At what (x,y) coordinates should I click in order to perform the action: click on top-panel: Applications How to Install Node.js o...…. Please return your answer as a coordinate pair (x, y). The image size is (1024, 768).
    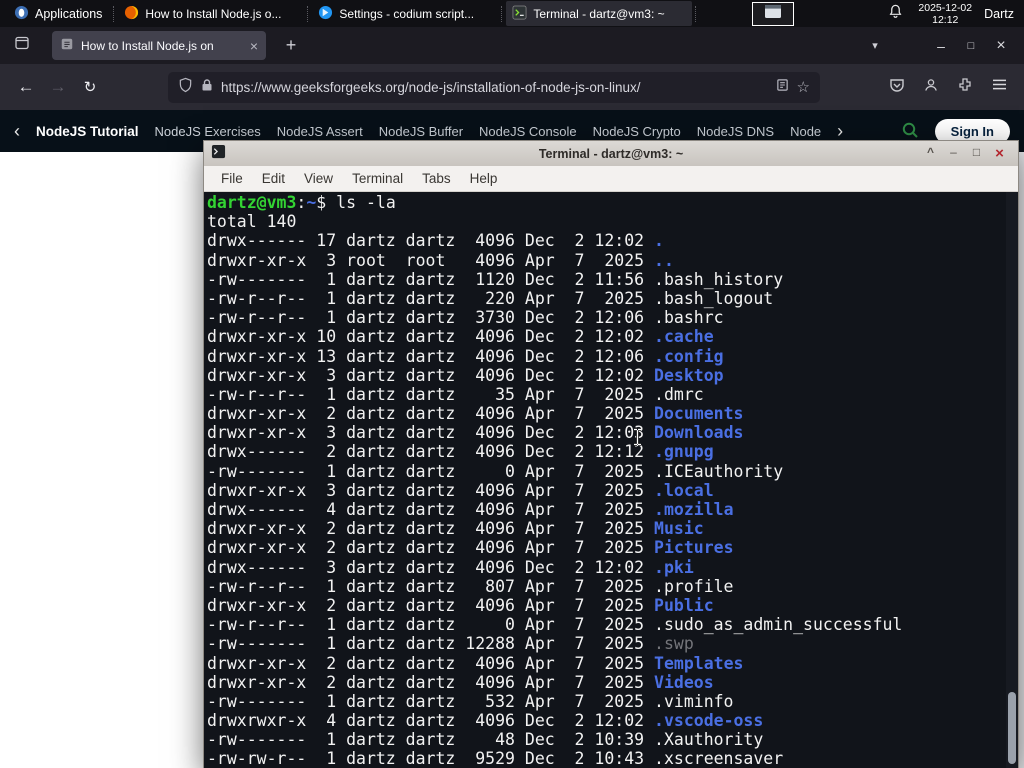
    Looking at the image, I should click on (512, 13).